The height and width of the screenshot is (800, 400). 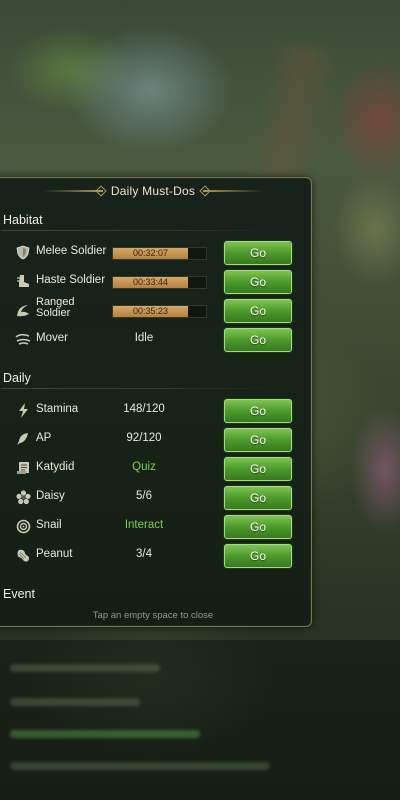 I want to click on shield-icon, so click(x=23, y=252).